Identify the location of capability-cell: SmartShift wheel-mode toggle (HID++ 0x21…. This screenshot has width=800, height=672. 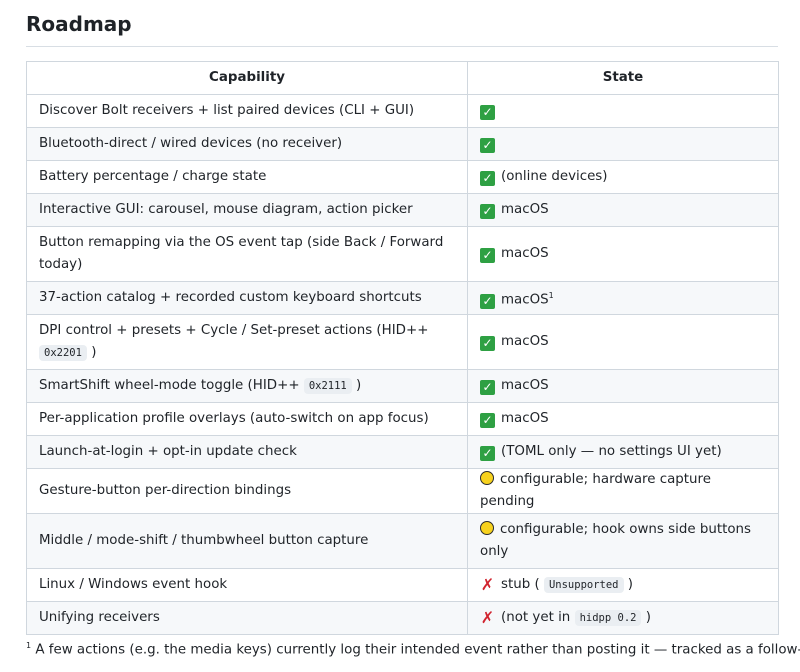
(247, 386).